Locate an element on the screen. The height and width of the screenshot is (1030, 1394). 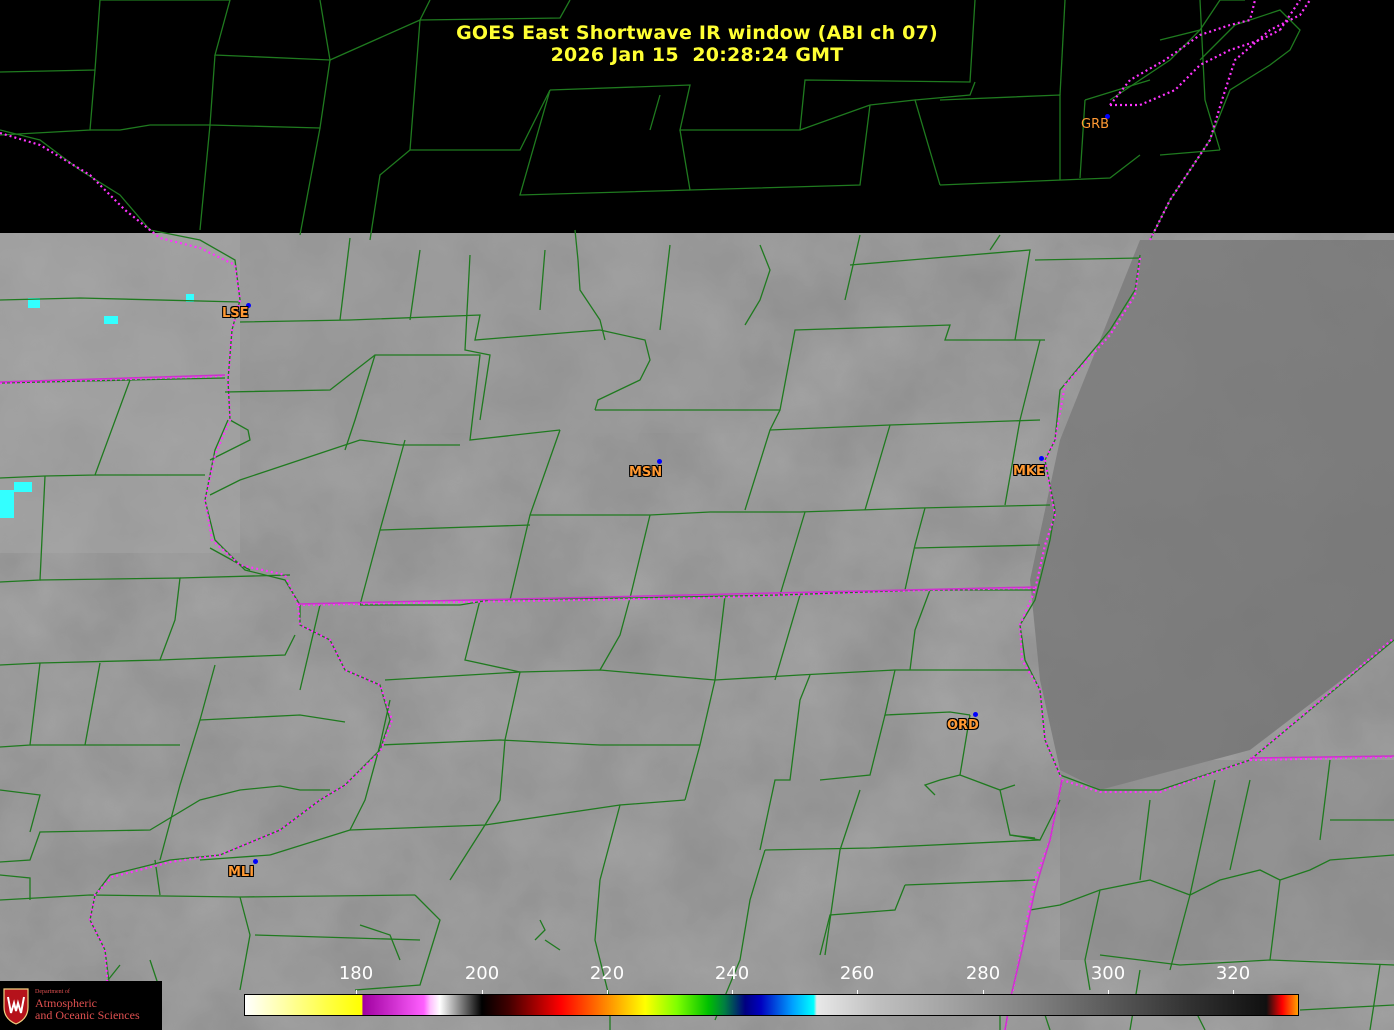
colorbar-tick-label: 200 is located at coordinates (482, 973).